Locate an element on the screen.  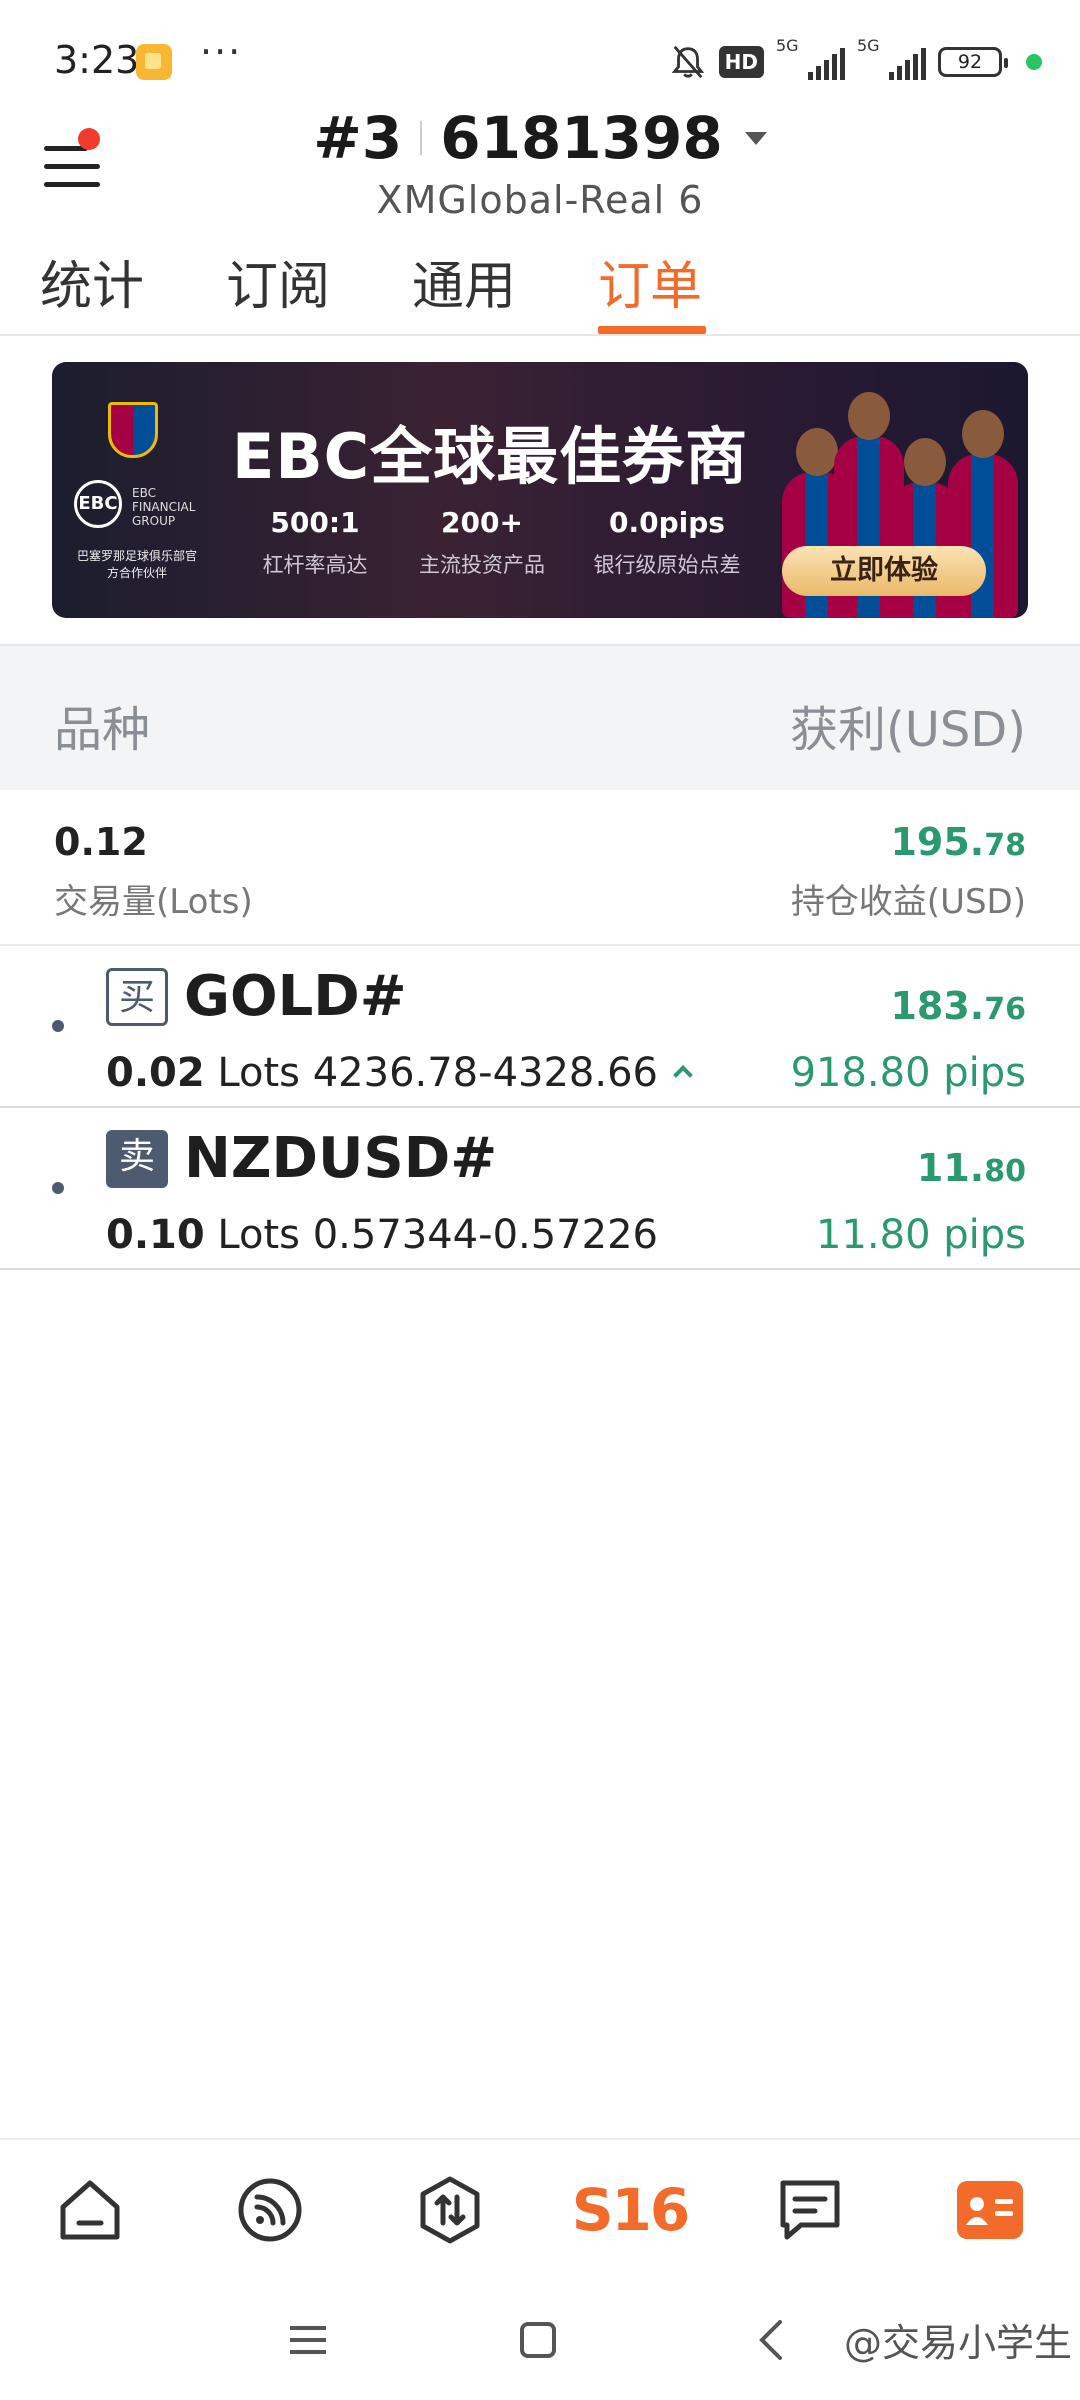
recents-icon is located at coordinates (308, 2340).